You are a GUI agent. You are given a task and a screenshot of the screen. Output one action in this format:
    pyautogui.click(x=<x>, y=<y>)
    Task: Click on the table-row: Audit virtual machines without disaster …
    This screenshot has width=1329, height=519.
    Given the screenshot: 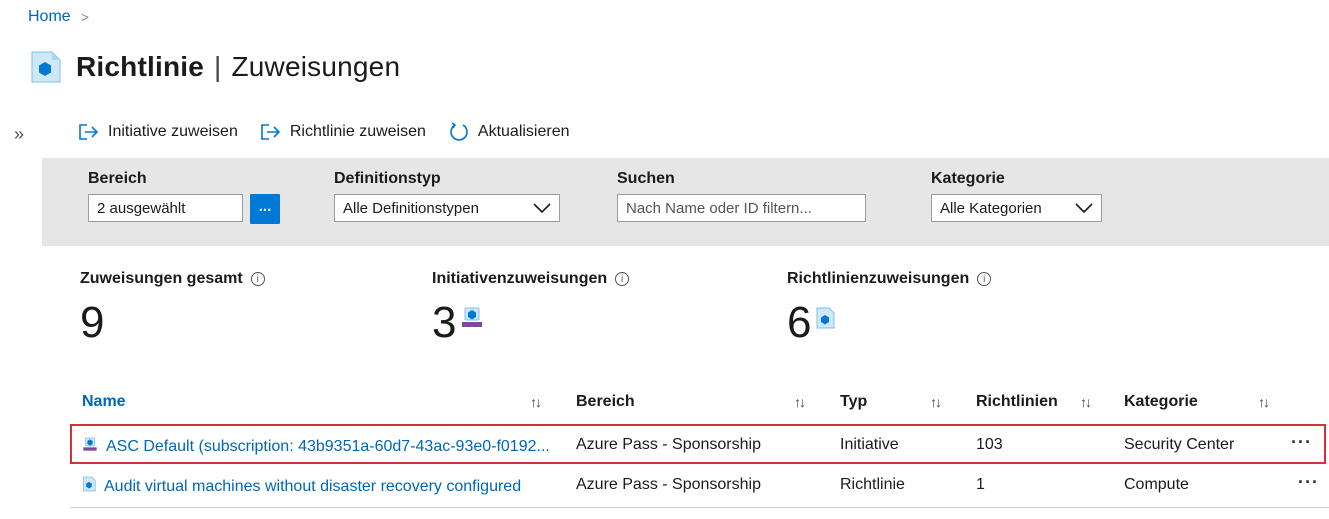 What is the action you would take?
    pyautogui.click(x=699, y=487)
    